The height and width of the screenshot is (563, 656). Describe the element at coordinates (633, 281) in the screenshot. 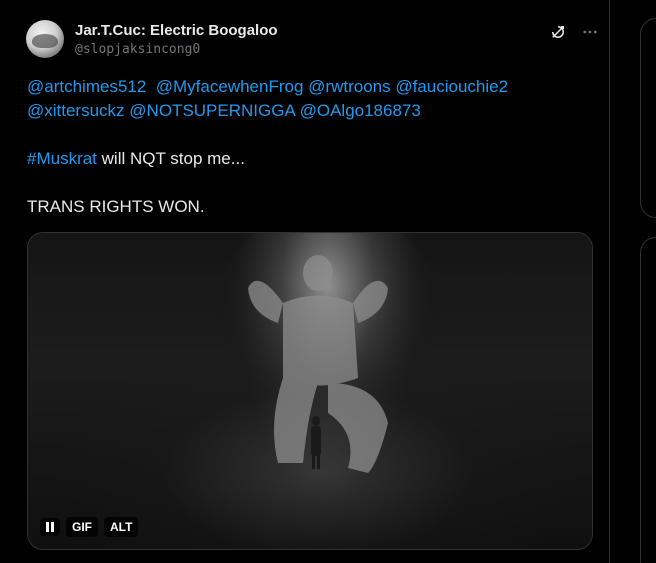

I see `right-sidebar` at that location.